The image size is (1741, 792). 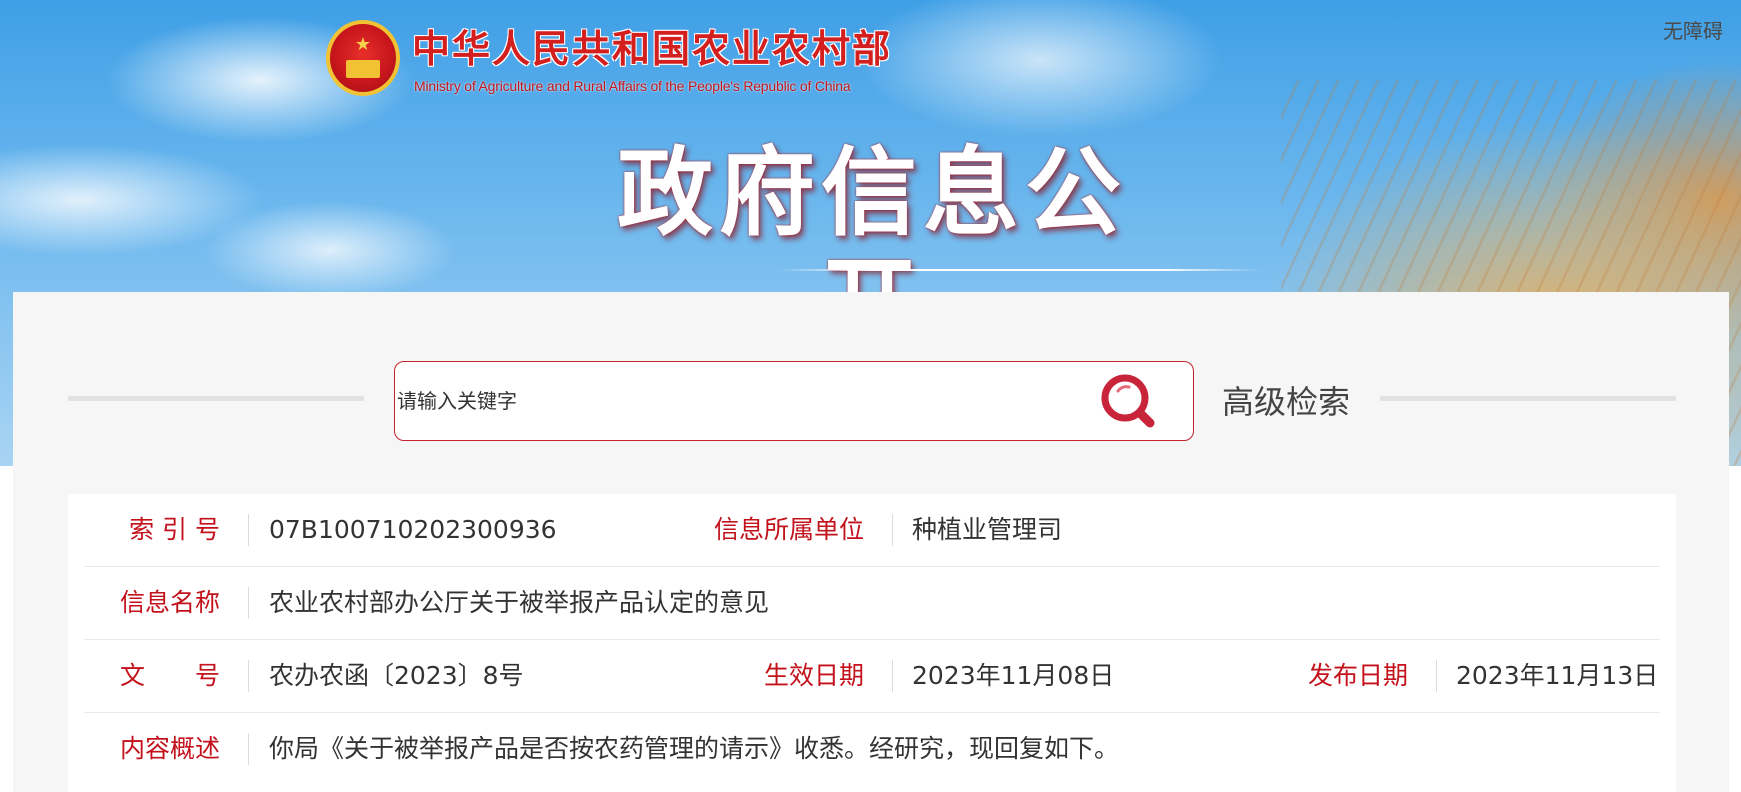 I want to click on search-box, so click(x=794, y=401).